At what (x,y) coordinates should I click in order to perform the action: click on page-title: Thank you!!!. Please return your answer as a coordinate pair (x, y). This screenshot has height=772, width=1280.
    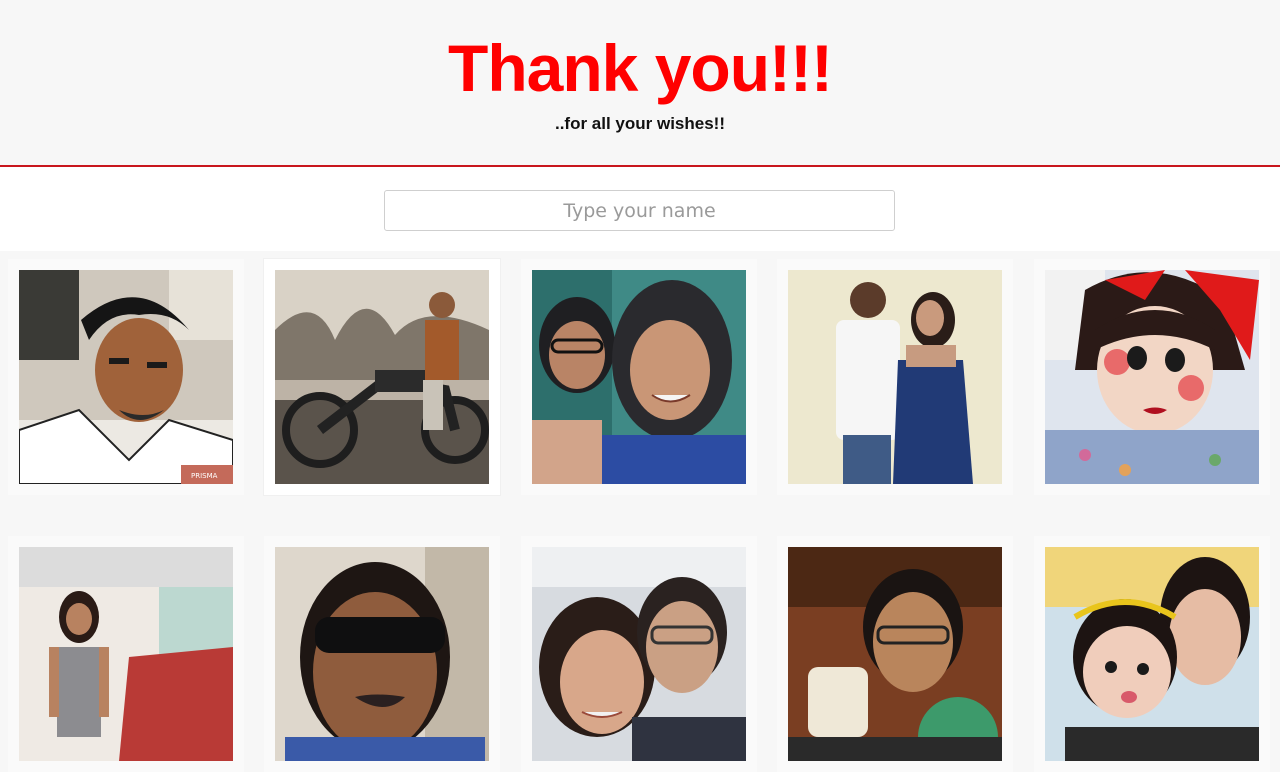
    Looking at the image, I should click on (640, 68).